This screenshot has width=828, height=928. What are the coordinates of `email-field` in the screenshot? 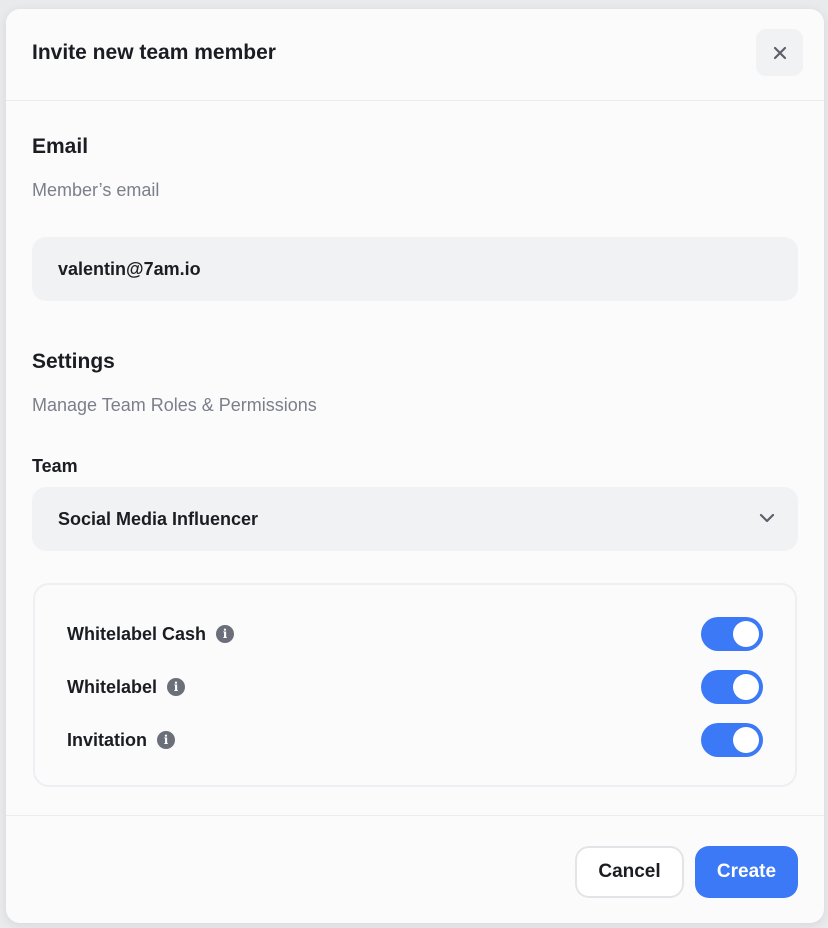 It's located at (415, 269).